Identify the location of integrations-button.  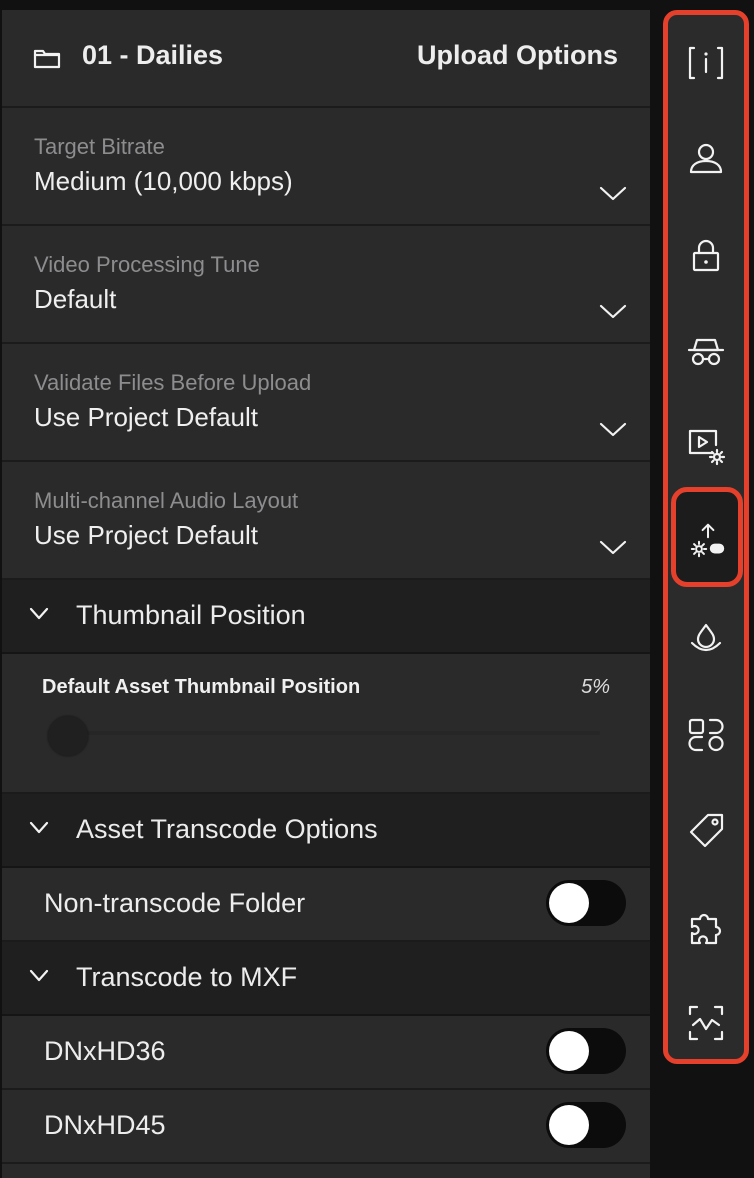
(706, 927).